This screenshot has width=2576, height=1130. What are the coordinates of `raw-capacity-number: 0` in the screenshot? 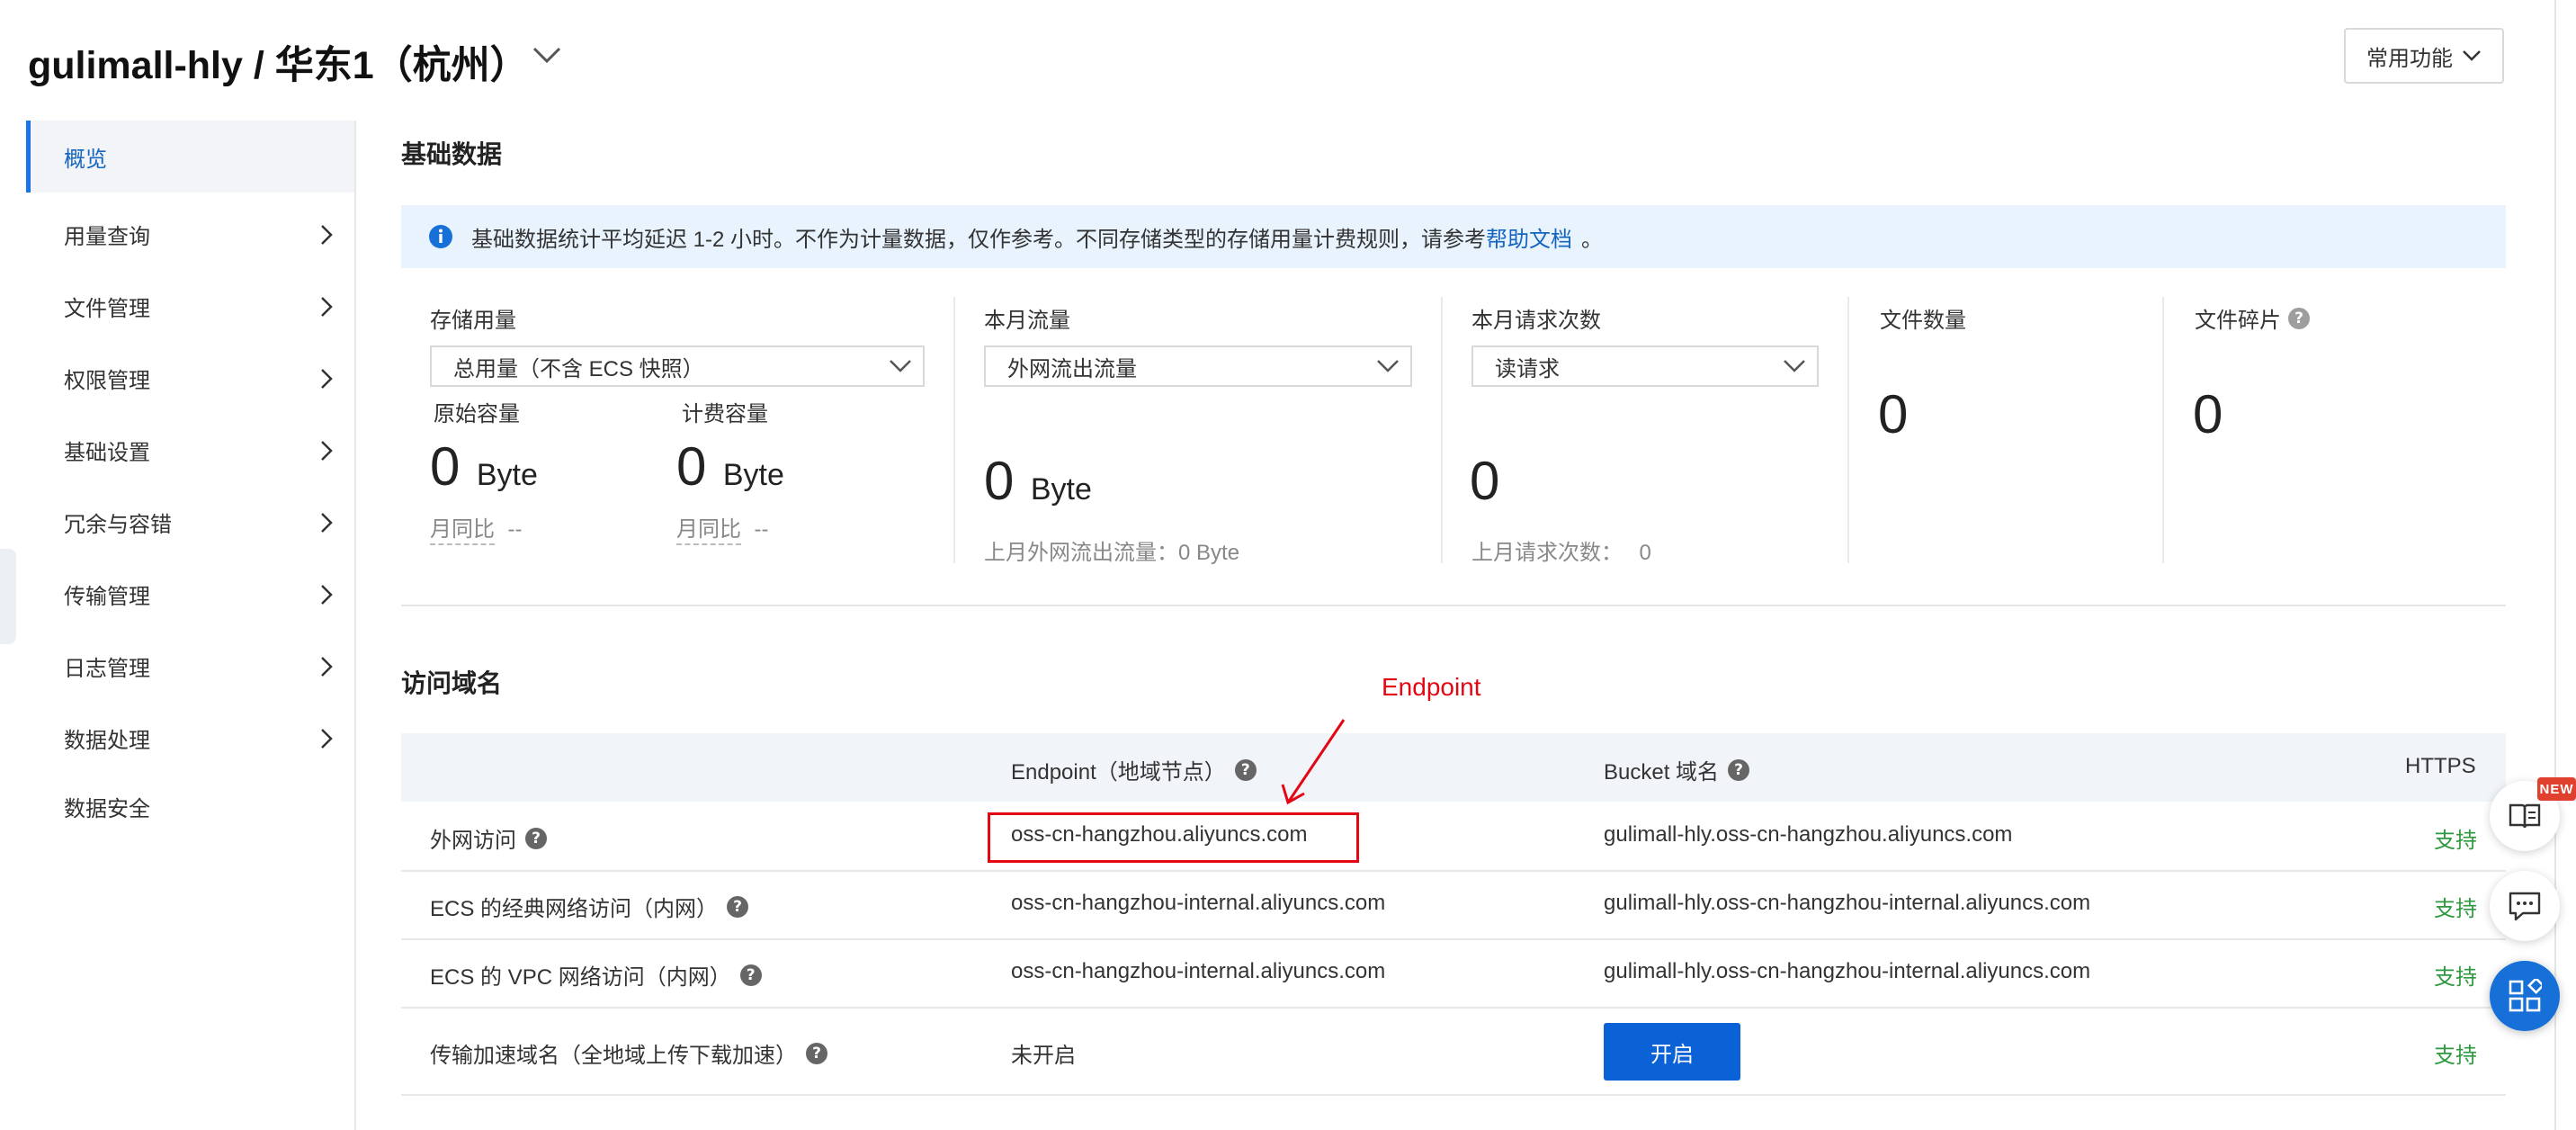 It's located at (445, 466).